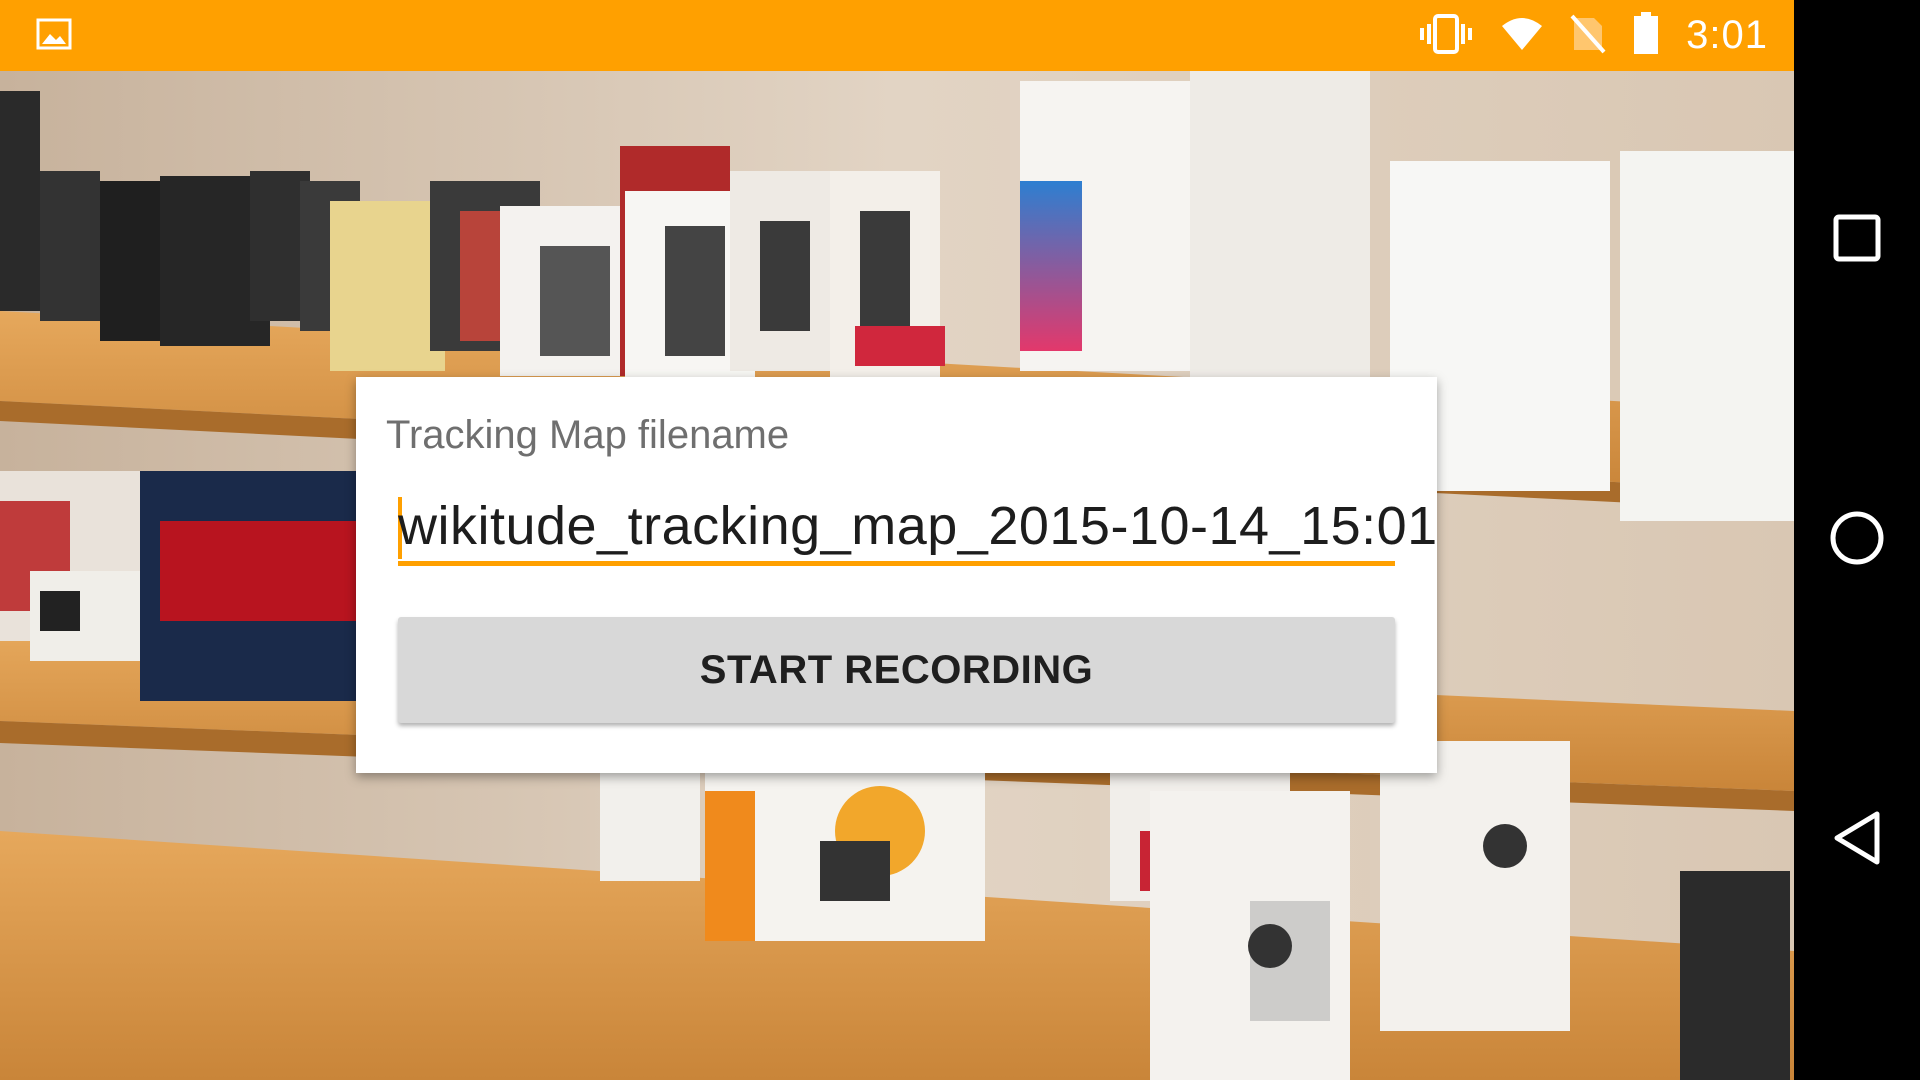 This screenshot has height=1080, width=1920. Describe the element at coordinates (1588, 36) in the screenshot. I see `no-sim-icon` at that location.